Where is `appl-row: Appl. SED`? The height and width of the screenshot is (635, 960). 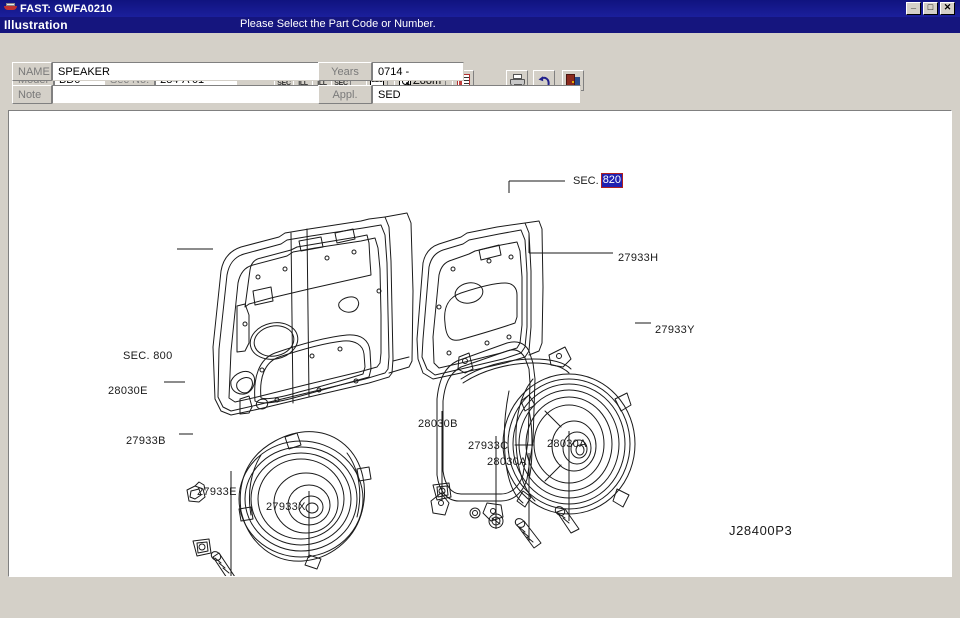 appl-row: Appl. SED is located at coordinates (449, 94).